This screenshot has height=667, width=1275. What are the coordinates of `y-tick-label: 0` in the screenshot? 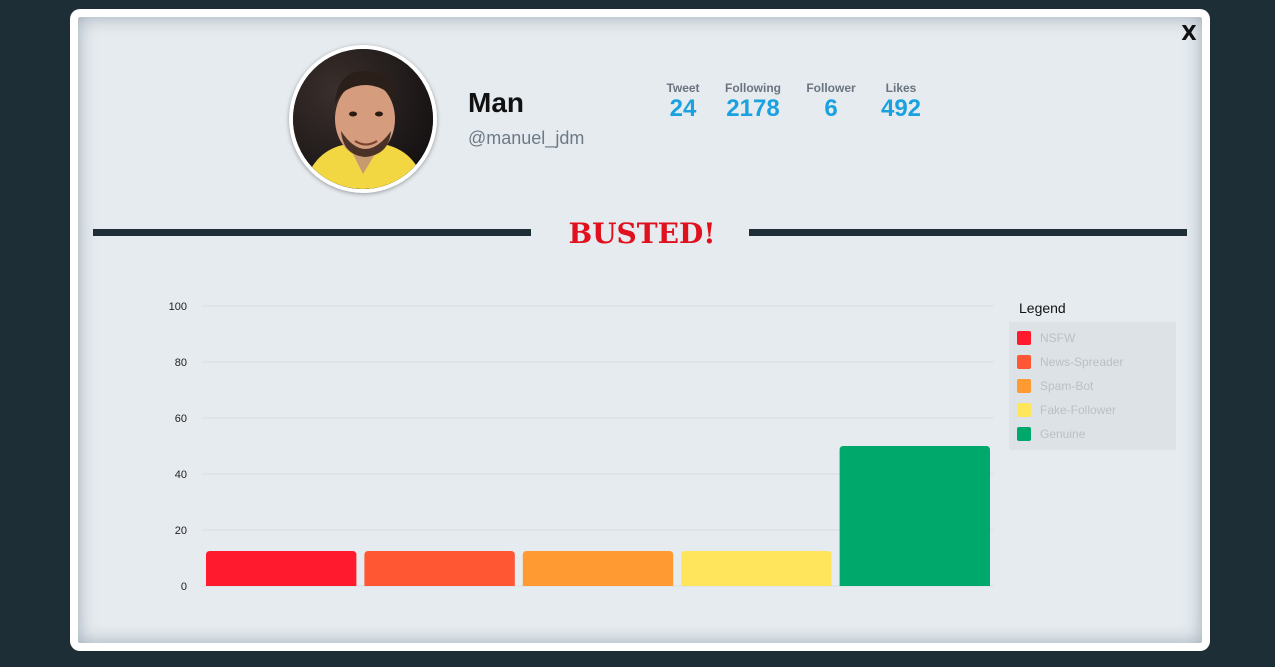 It's located at (184, 587).